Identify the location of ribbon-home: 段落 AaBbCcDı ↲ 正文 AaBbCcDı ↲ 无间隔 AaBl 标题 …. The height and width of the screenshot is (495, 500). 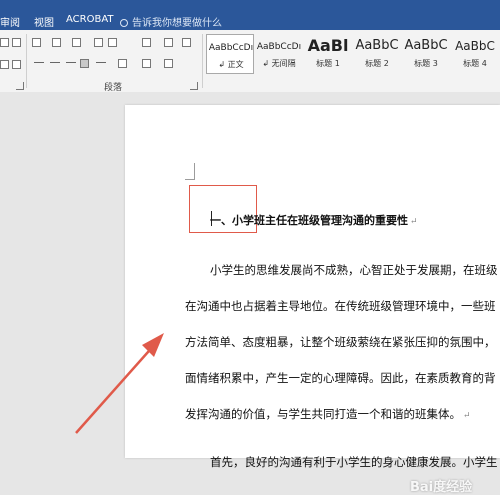
(250, 61).